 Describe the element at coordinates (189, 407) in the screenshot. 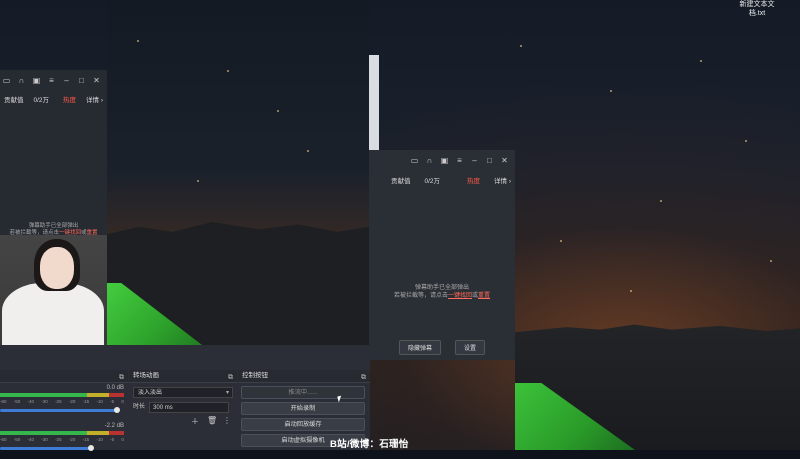

I see `duration-input: 300 ms` at that location.